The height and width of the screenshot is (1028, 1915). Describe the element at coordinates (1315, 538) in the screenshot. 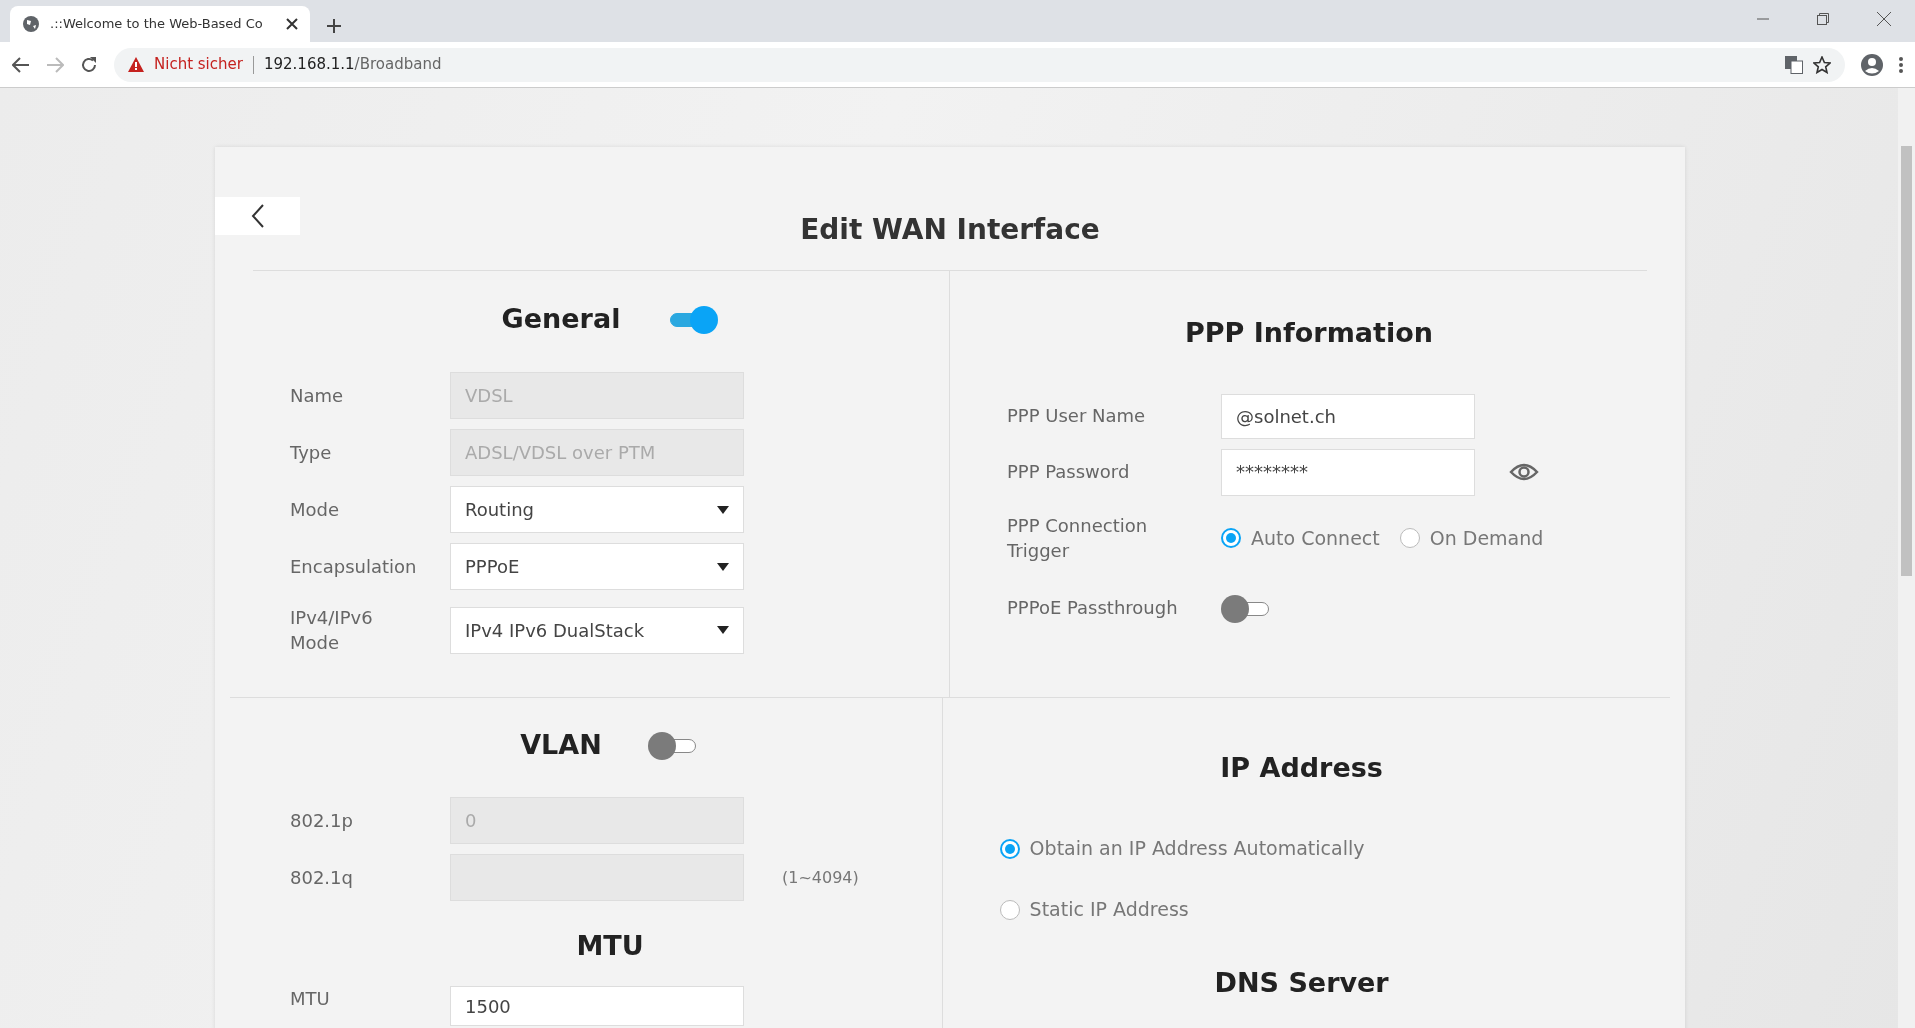

I see `radio-label: Auto Connect` at that location.